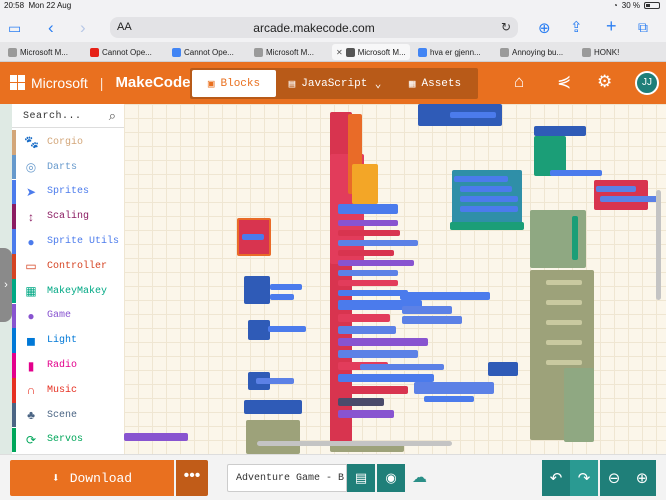  Describe the element at coordinates (68, 341) in the screenshot. I see `category-light: ◼ Light` at that location.